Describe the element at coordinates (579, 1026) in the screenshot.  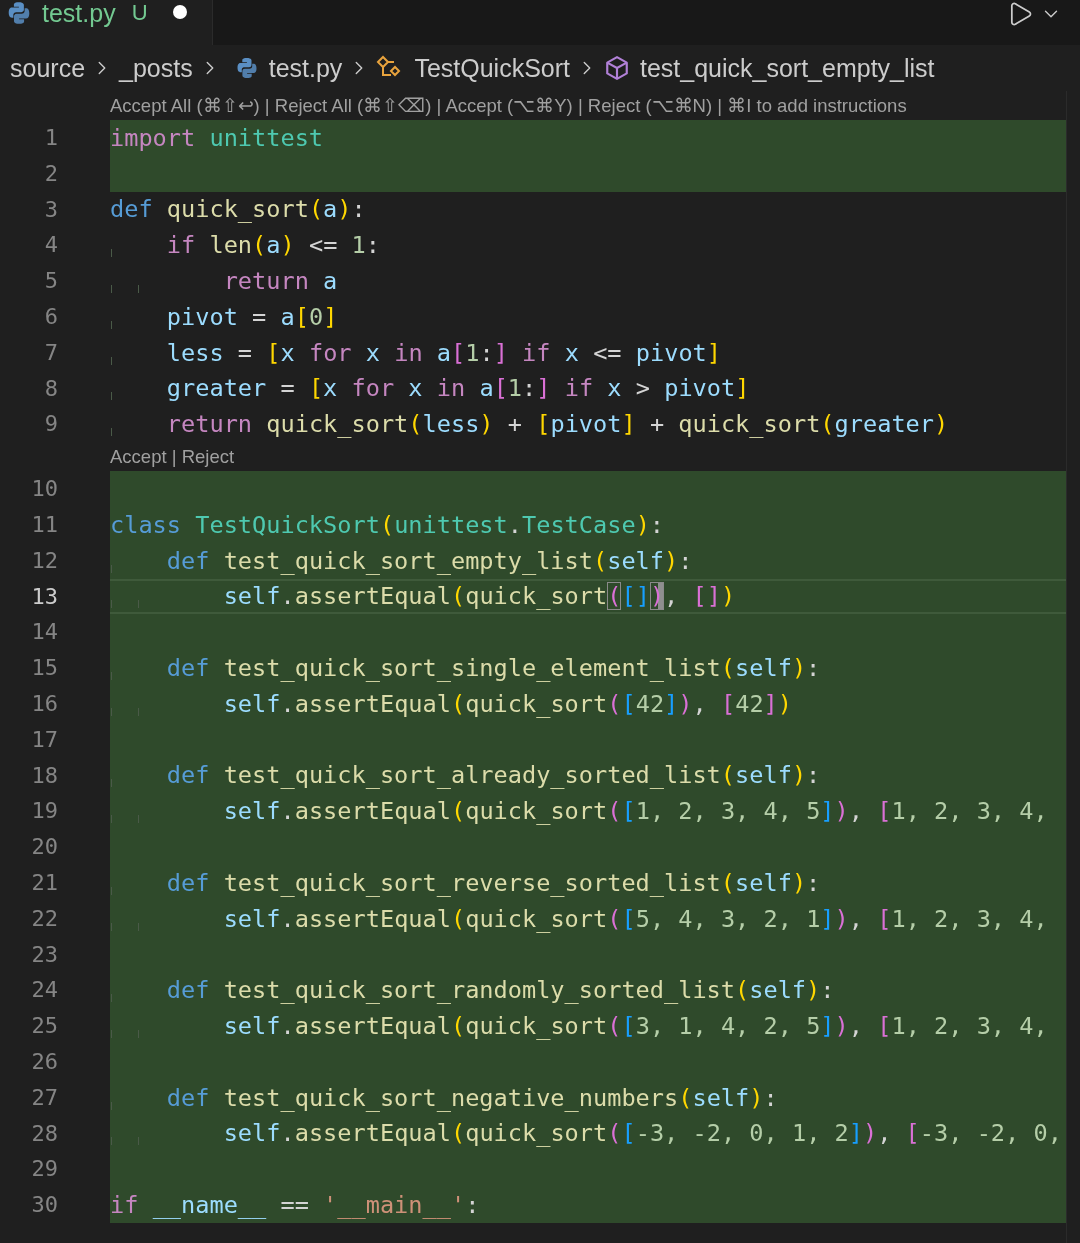
I see `code-text: self.assertEqual(quick_sort([3, 1, 4, 2, 5]), [1, 2, 3, 4,` at that location.